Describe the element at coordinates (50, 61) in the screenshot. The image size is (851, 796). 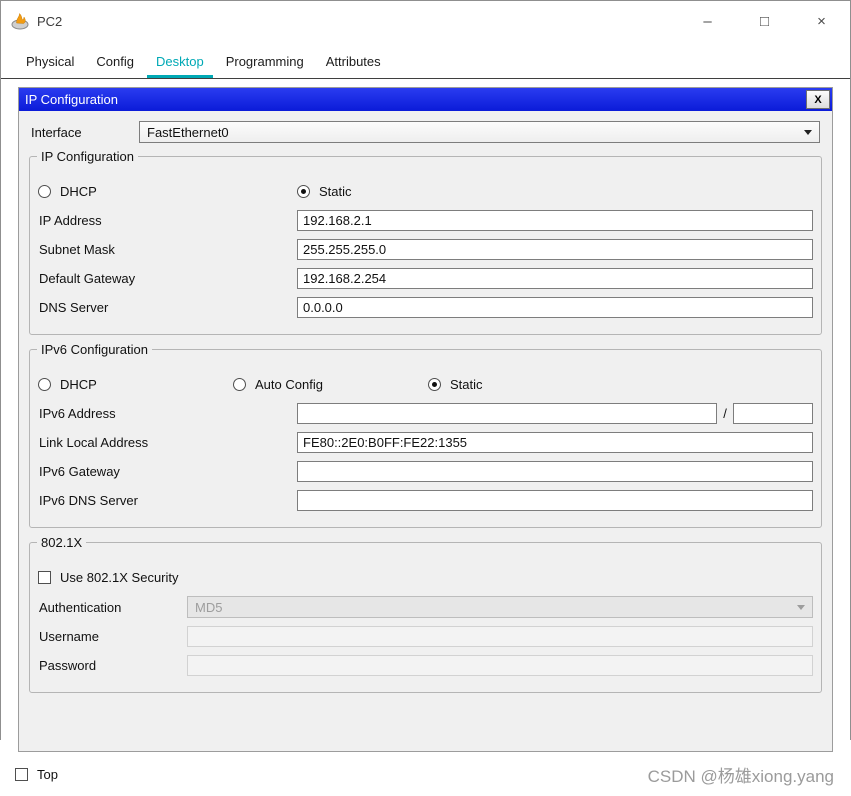
I see `tab-physical: Physical` at that location.